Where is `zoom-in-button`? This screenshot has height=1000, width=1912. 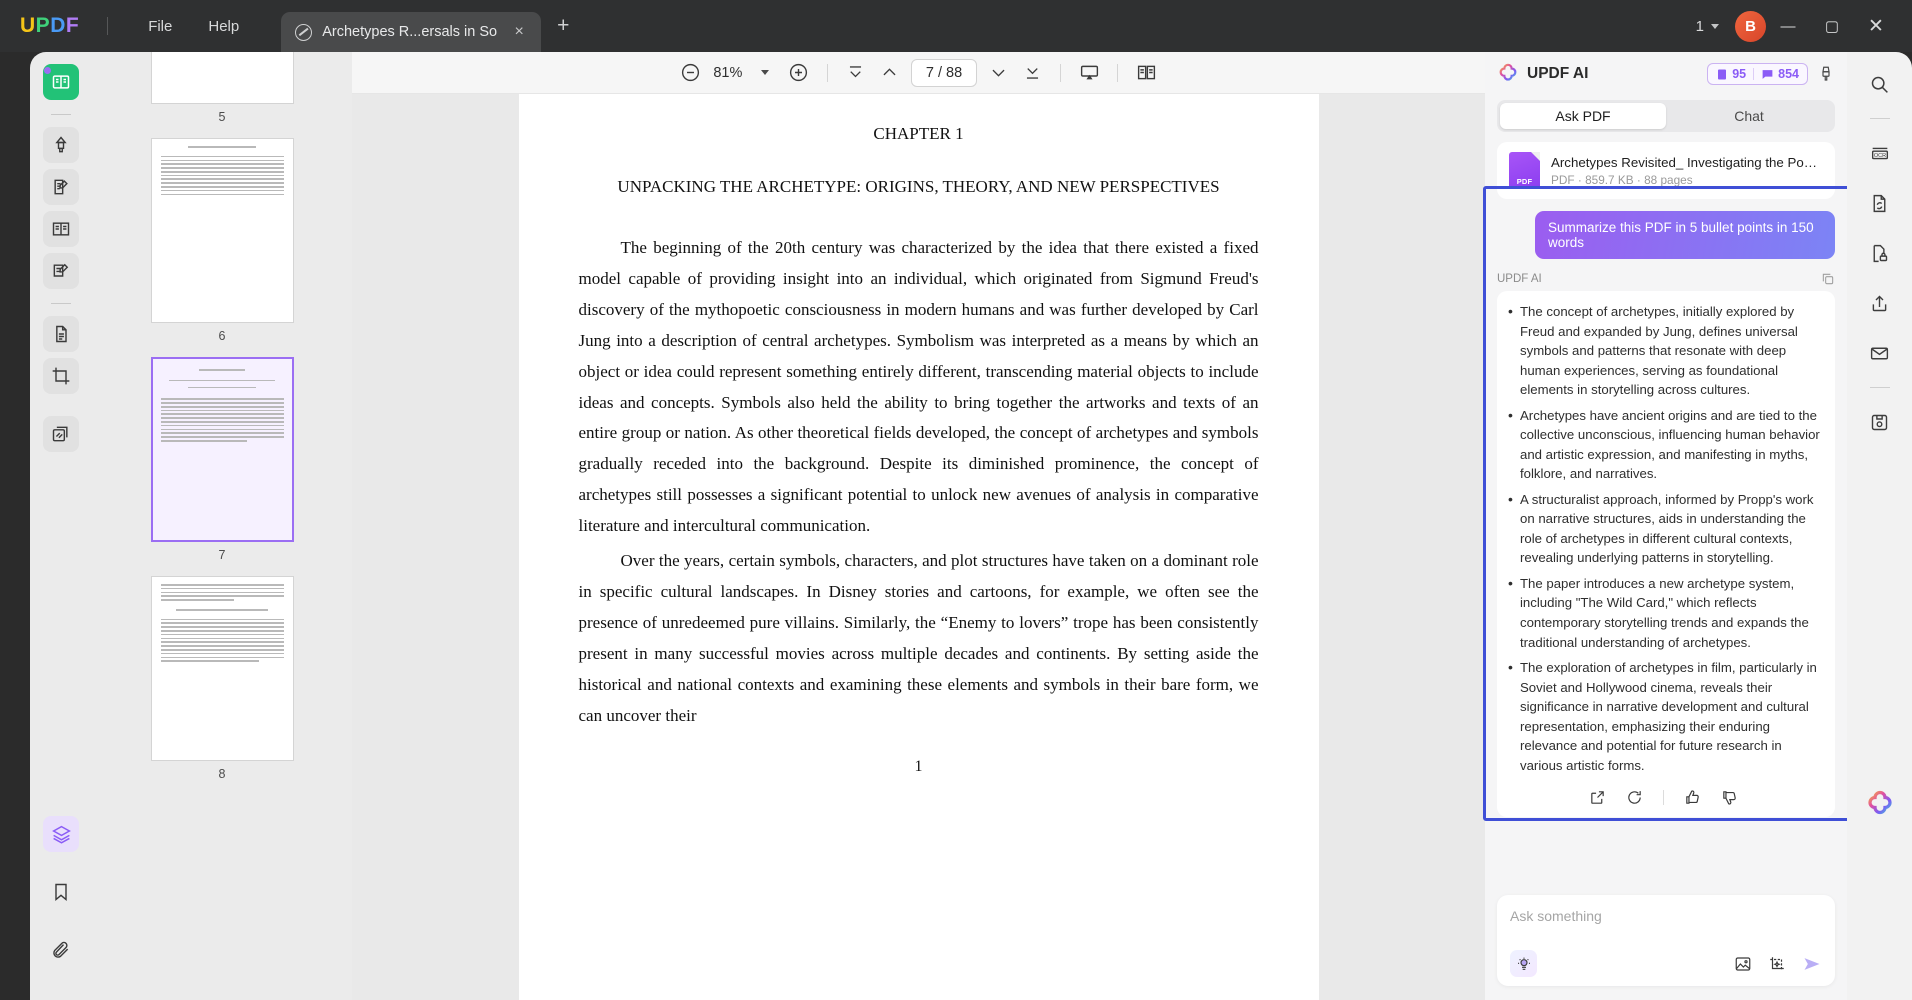
zoom-in-button is located at coordinates (799, 73).